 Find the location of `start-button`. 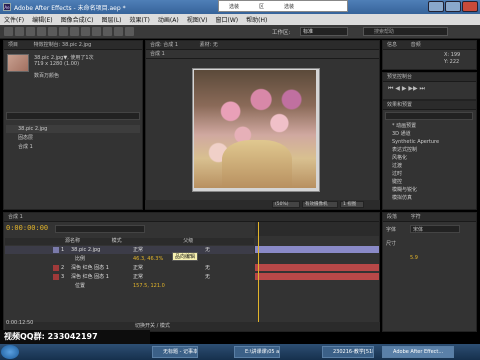

start-button is located at coordinates (10, 352).